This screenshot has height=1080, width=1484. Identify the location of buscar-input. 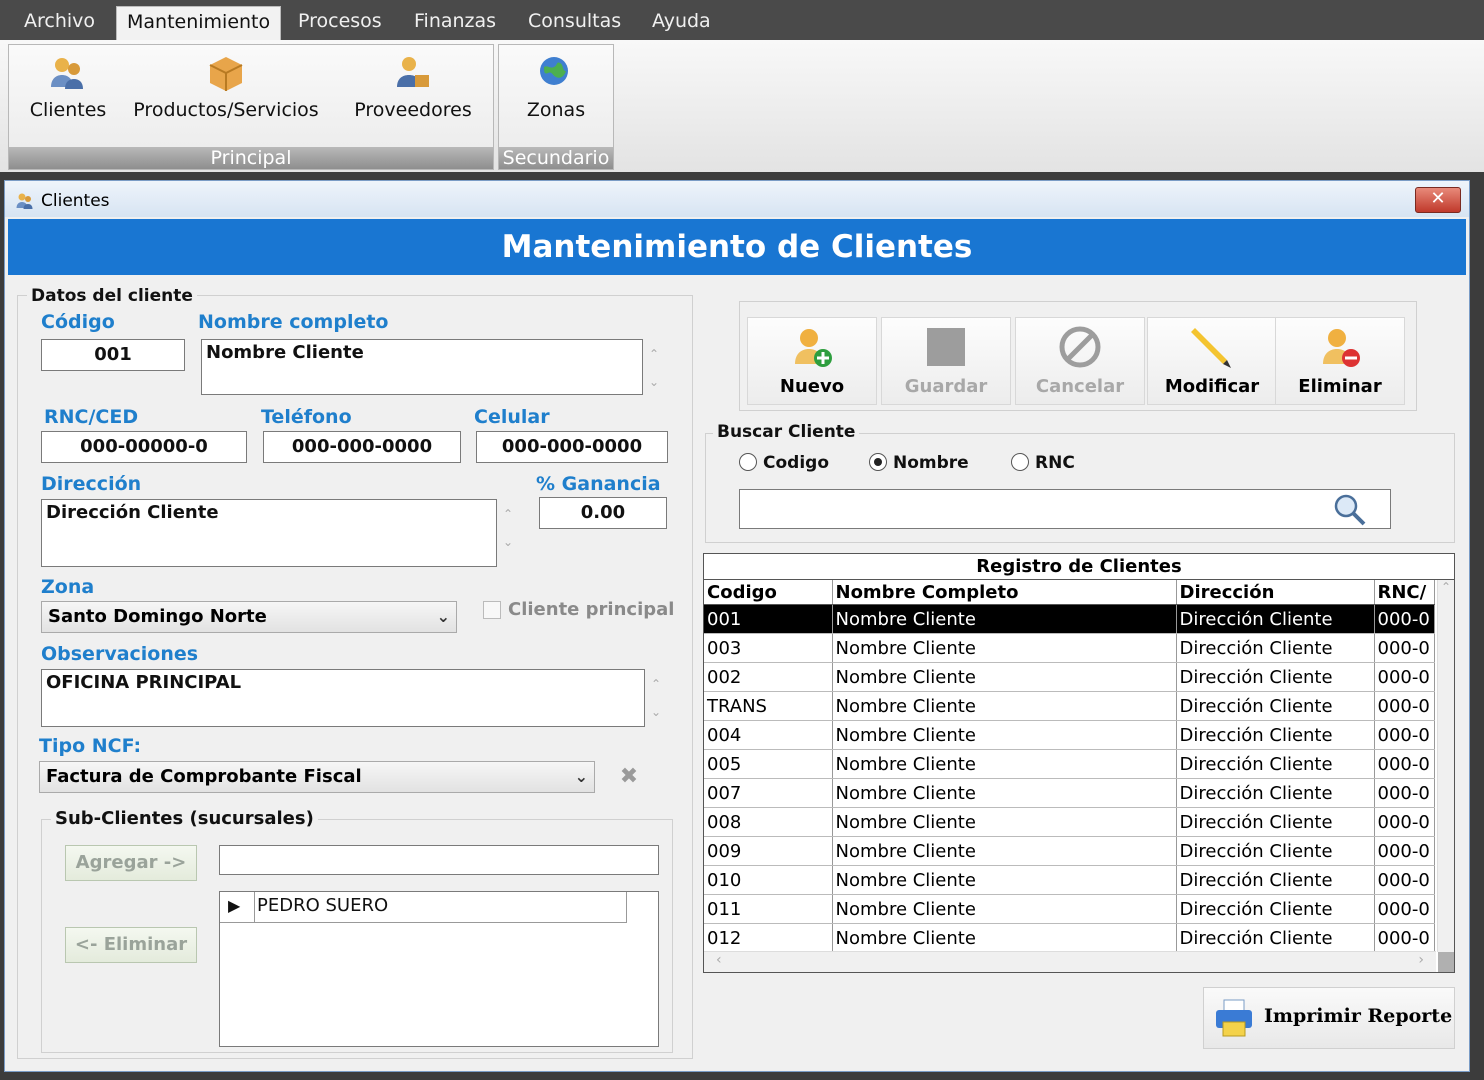
(1065, 509).